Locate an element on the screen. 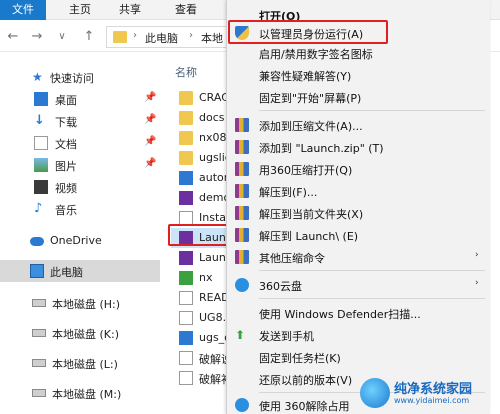  download-icon: ↓ is located at coordinates (39, 120).